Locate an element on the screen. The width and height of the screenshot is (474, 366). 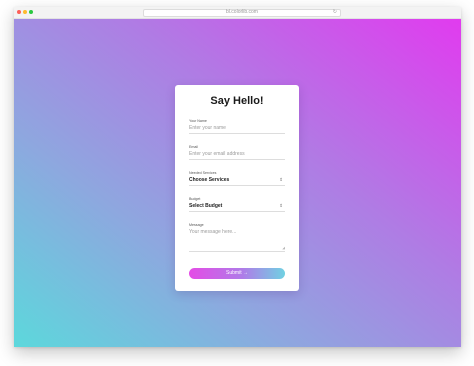
budget-select-value: Select Budget is located at coordinates (206, 206).